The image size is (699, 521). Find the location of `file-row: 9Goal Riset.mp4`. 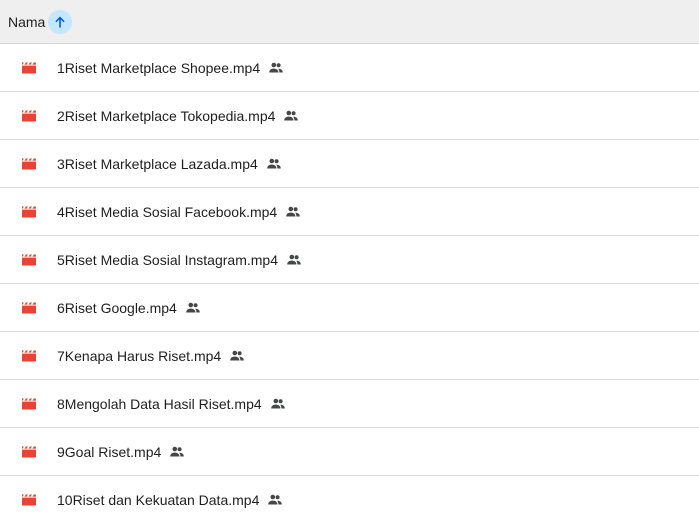

file-row: 9Goal Riset.mp4 is located at coordinates (349, 452).